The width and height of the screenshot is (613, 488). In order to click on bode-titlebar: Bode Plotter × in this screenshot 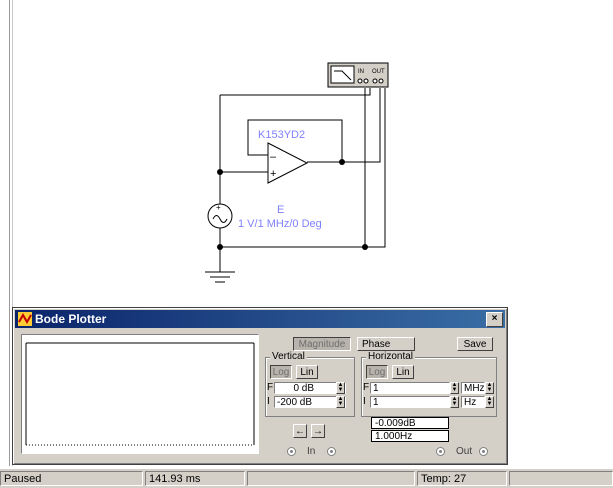, I will do `click(260, 319)`.